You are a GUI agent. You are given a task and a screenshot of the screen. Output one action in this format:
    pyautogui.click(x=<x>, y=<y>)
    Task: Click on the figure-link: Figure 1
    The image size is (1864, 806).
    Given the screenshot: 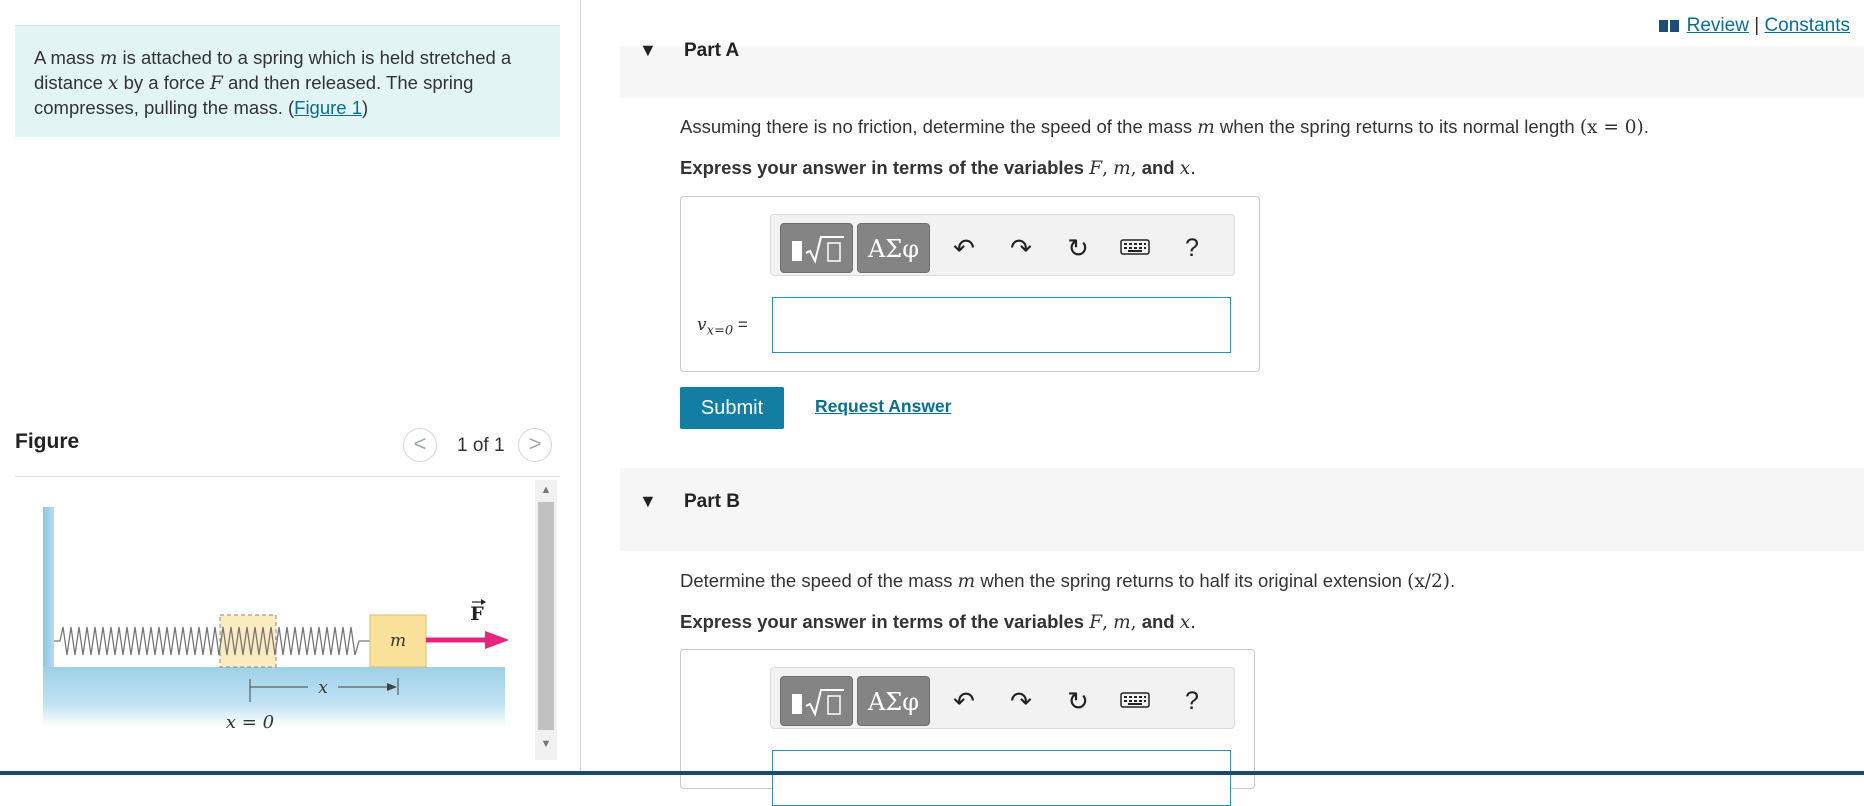 What is the action you would take?
    pyautogui.click(x=328, y=107)
    